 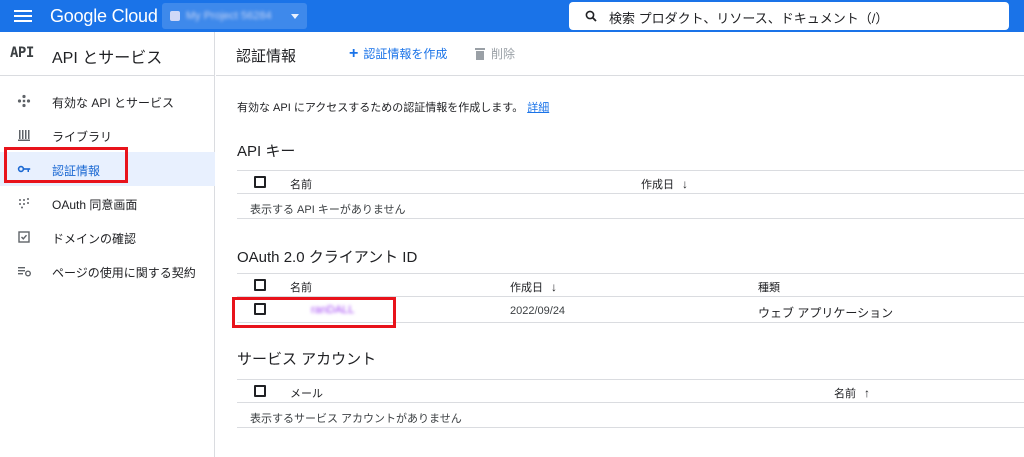 I want to click on trash-icon, so click(x=480, y=53).